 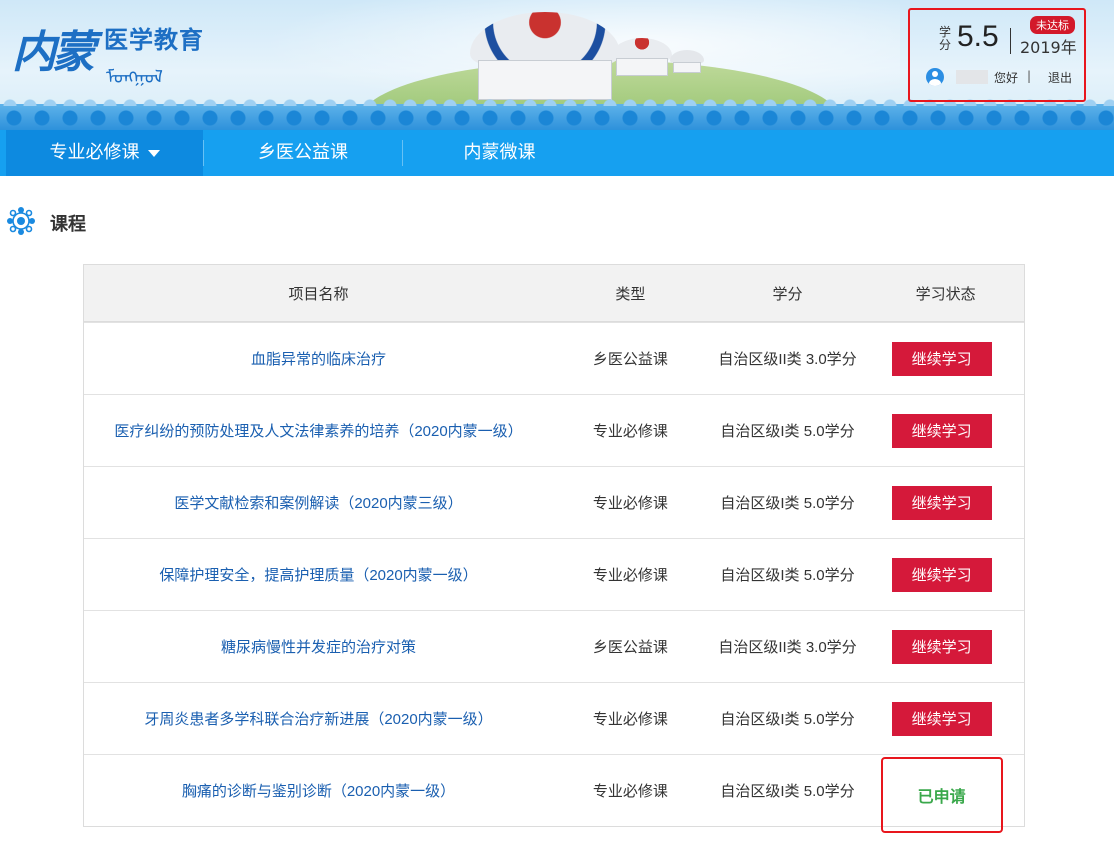 I want to click on logo-mark: 内蒙, so click(x=54, y=52).